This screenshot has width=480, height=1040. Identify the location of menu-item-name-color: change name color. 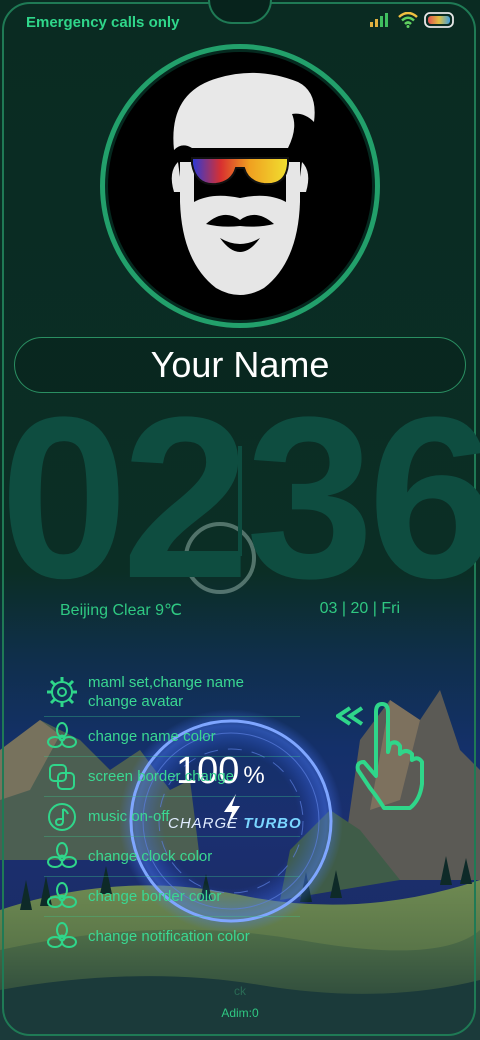
(172, 737).